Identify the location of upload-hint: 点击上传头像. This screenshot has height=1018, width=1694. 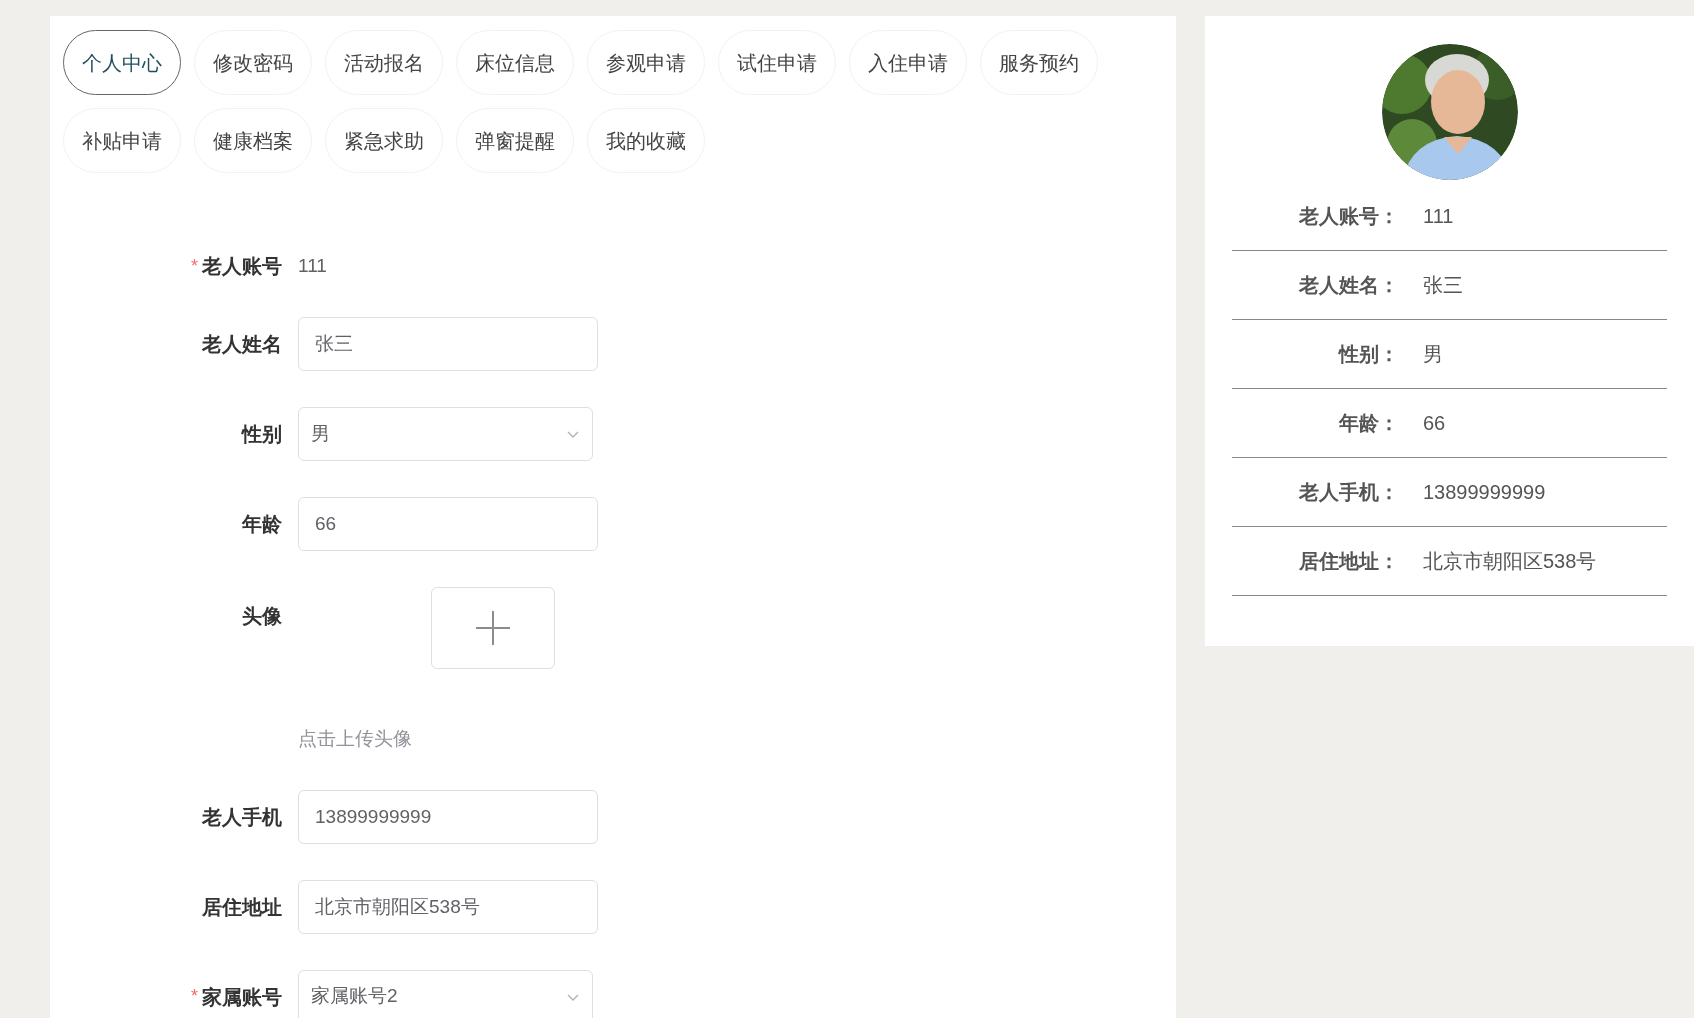
(355, 739).